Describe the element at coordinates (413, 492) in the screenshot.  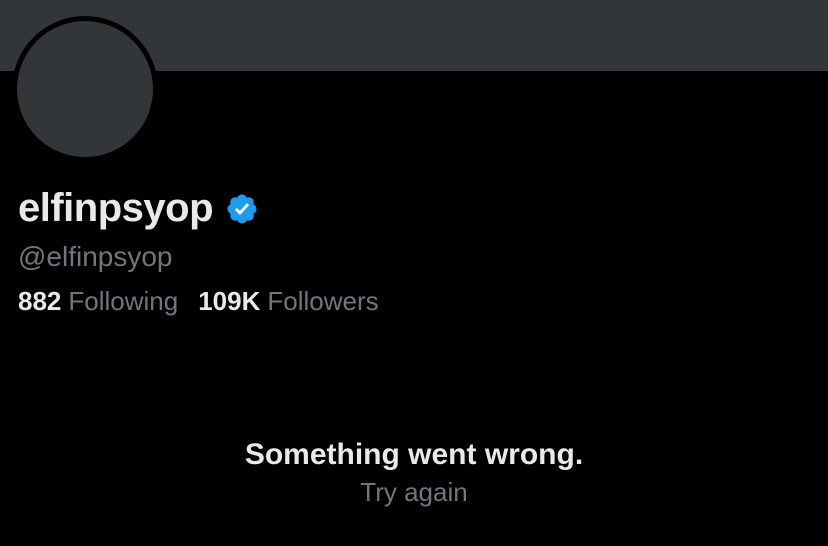
I see `try-again-button: Try again` at that location.